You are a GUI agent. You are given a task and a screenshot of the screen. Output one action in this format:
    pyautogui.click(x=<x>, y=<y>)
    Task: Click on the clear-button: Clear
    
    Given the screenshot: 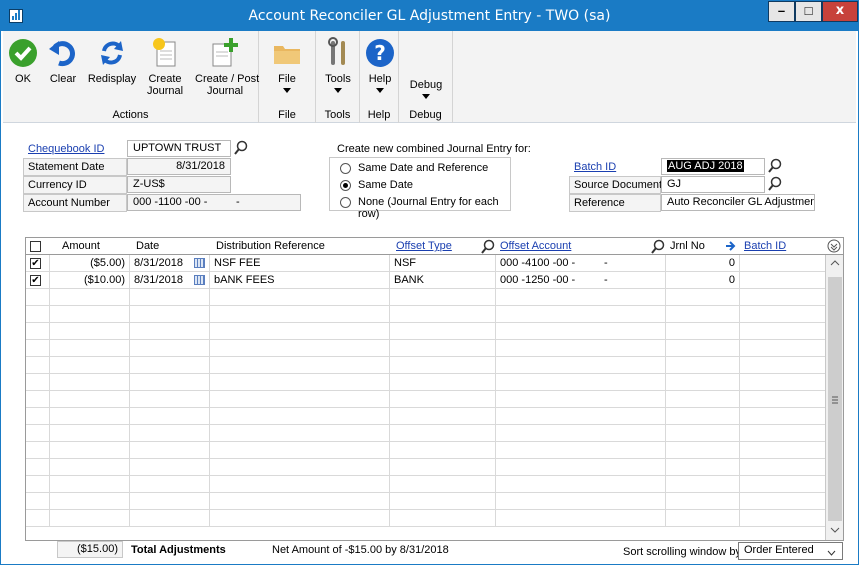 What is the action you would take?
    pyautogui.click(x=63, y=61)
    